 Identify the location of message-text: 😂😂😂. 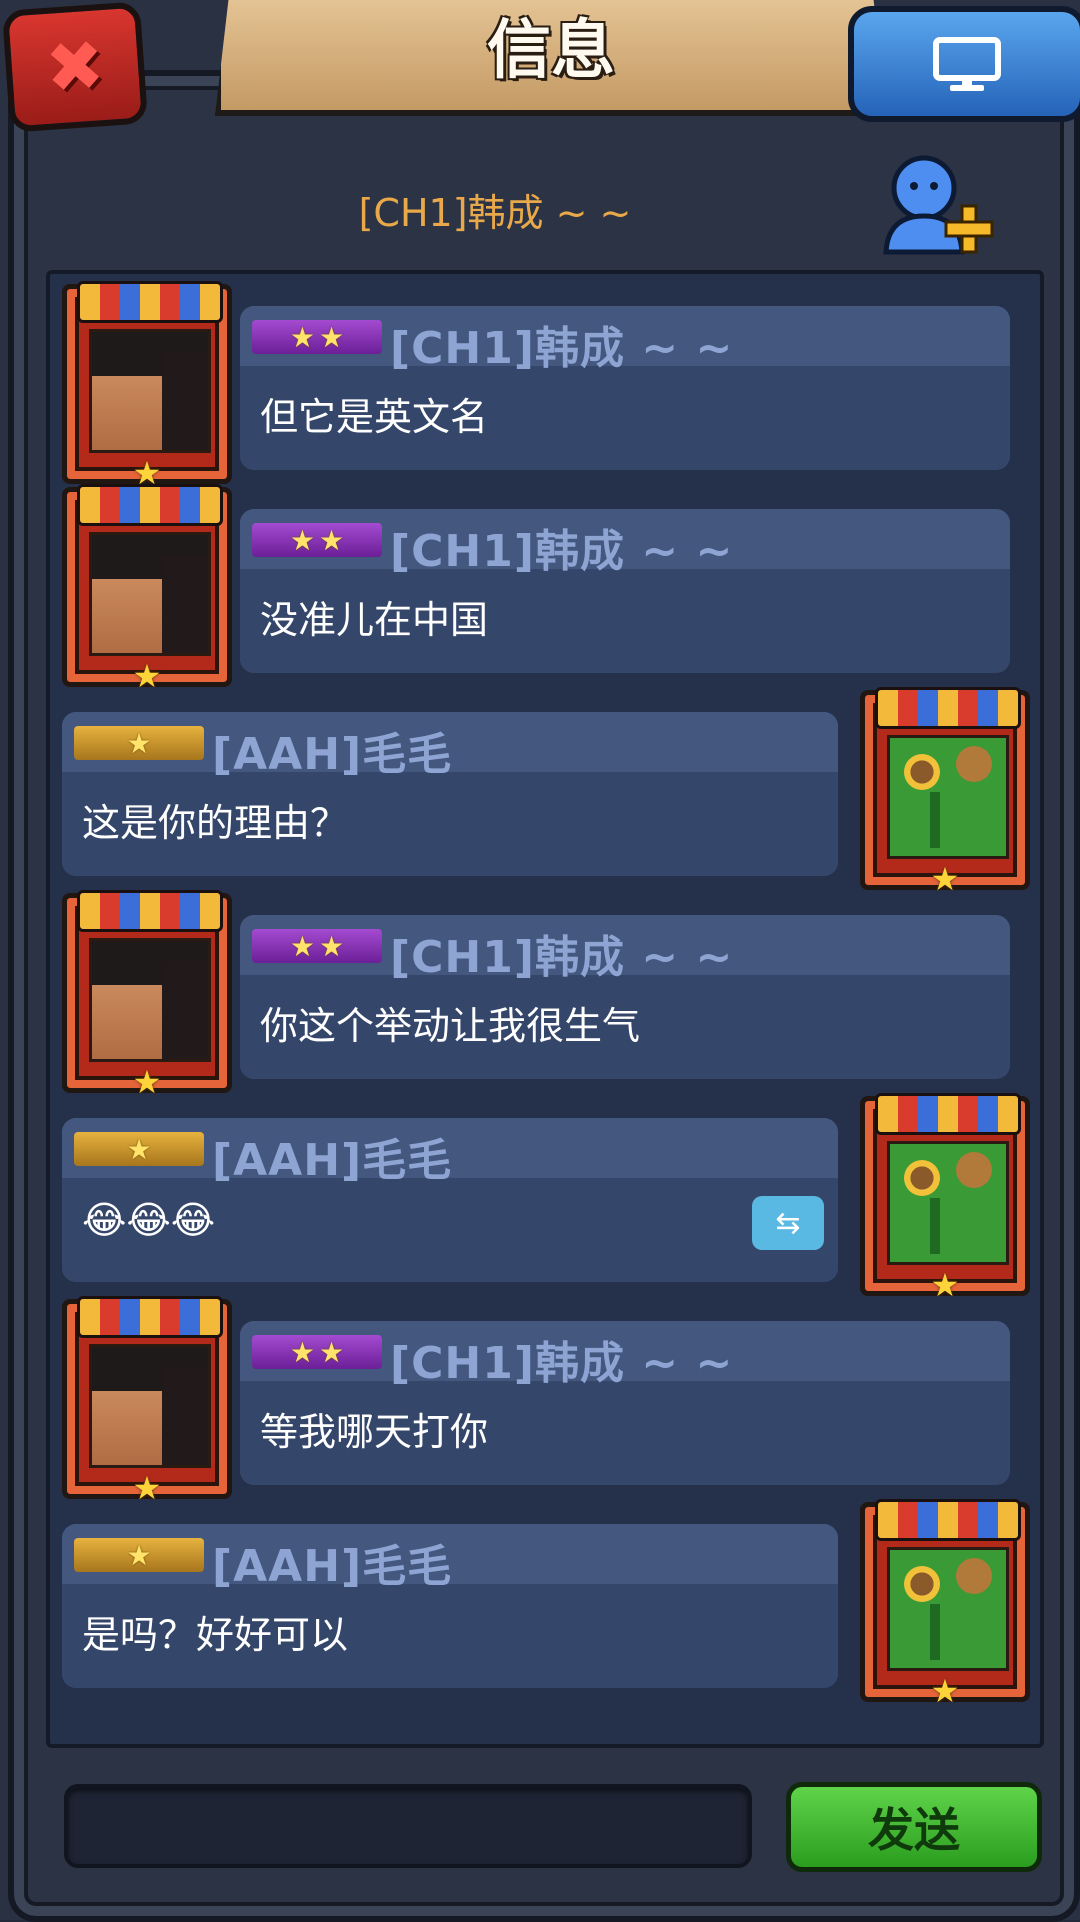
(149, 1220).